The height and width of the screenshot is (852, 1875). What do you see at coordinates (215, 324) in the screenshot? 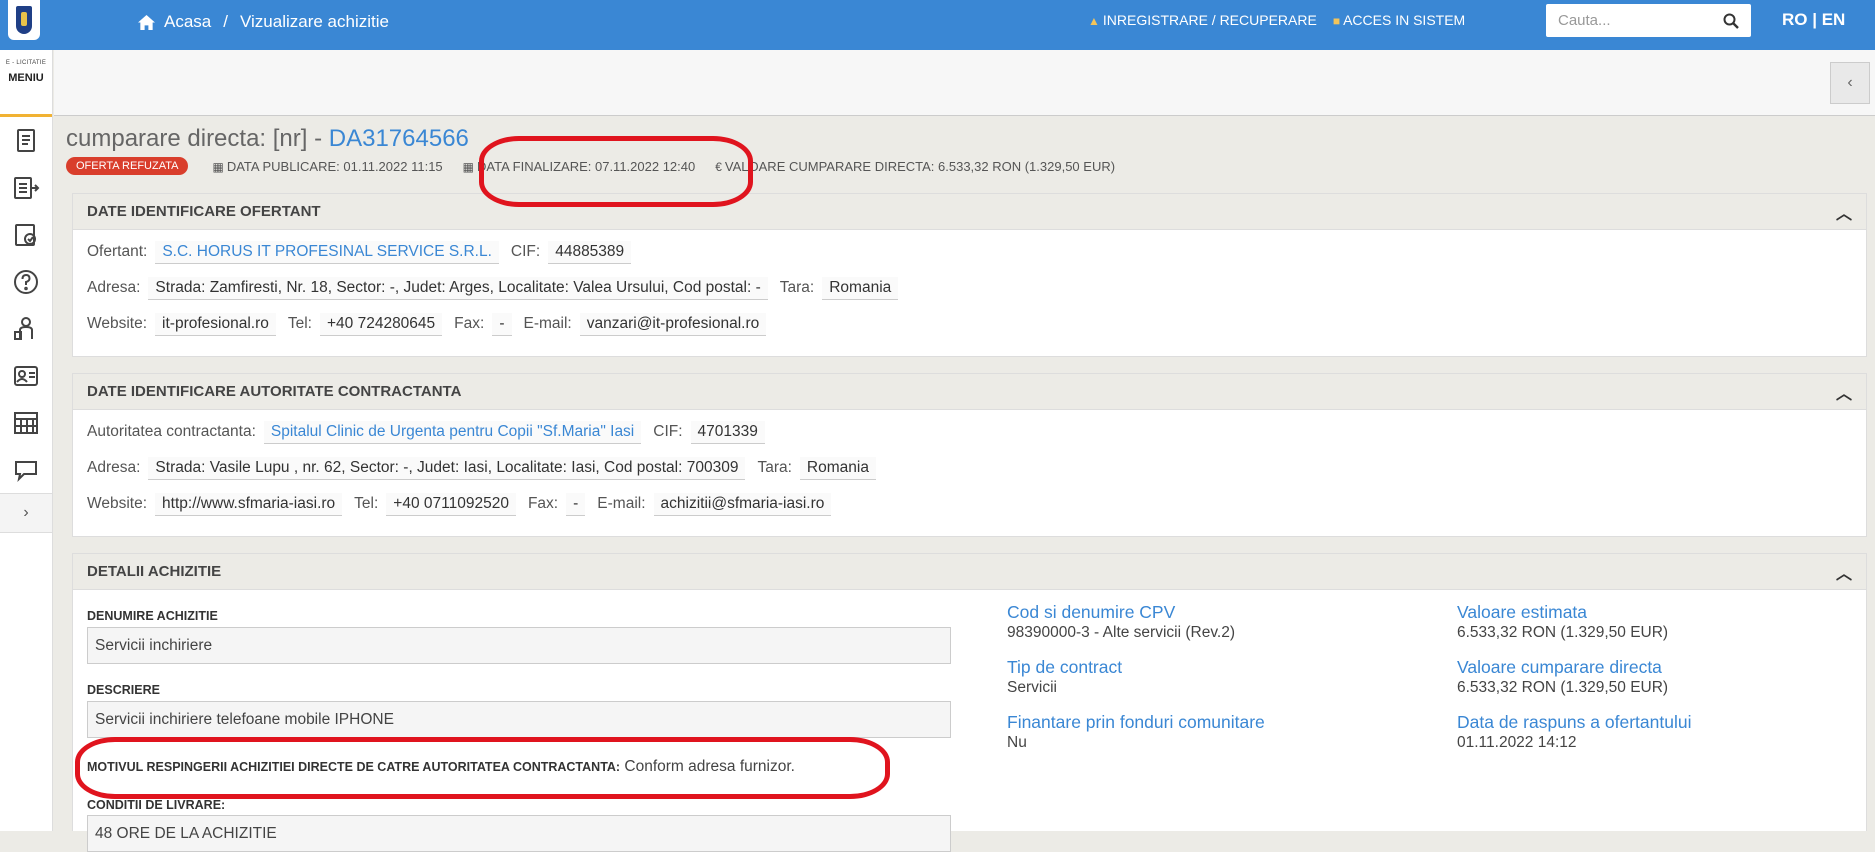
I see `bidder-website: it-profesional.ro` at bounding box center [215, 324].